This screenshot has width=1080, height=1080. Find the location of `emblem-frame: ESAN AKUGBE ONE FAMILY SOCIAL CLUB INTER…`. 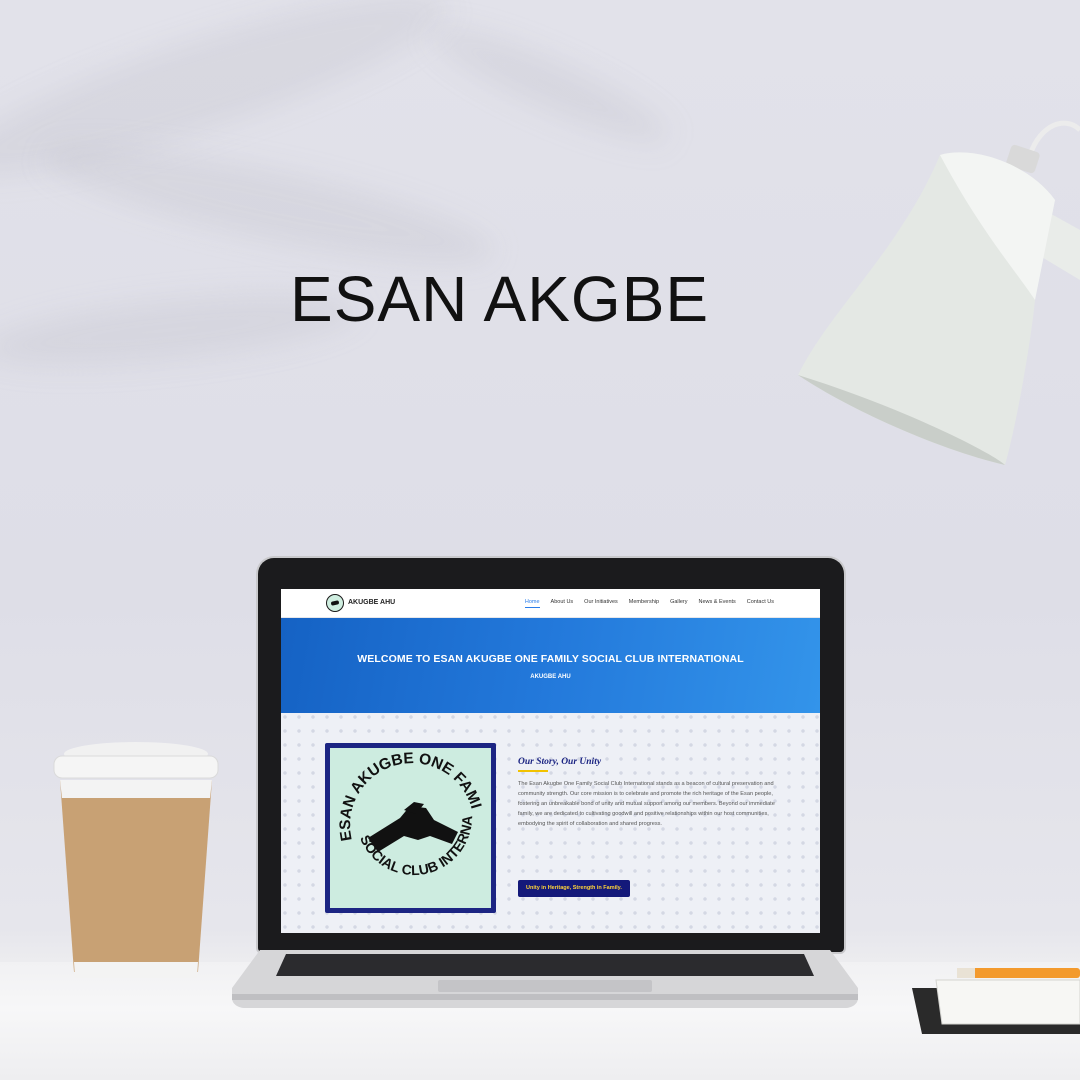

emblem-frame: ESAN AKUGBE ONE FAMILY SOCIAL CLUB INTER… is located at coordinates (410, 824).